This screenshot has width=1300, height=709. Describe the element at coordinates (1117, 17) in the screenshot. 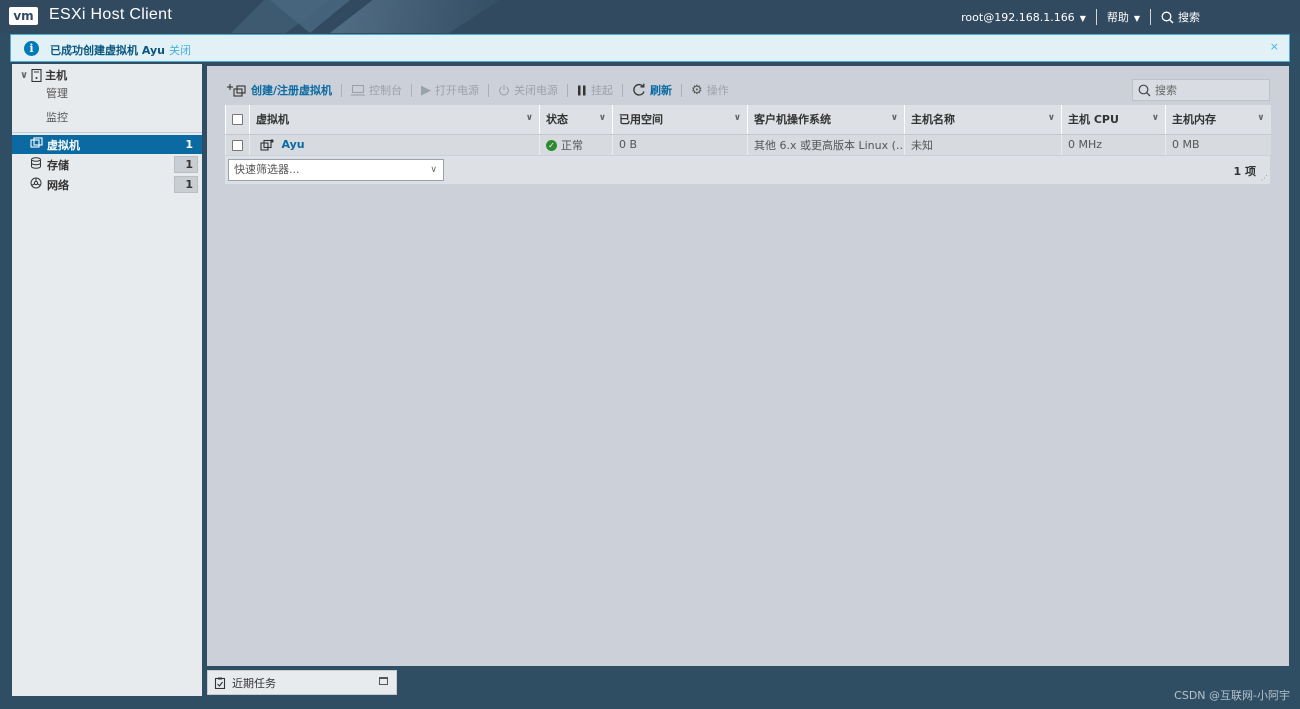

I see `help-label: 帮助` at that location.